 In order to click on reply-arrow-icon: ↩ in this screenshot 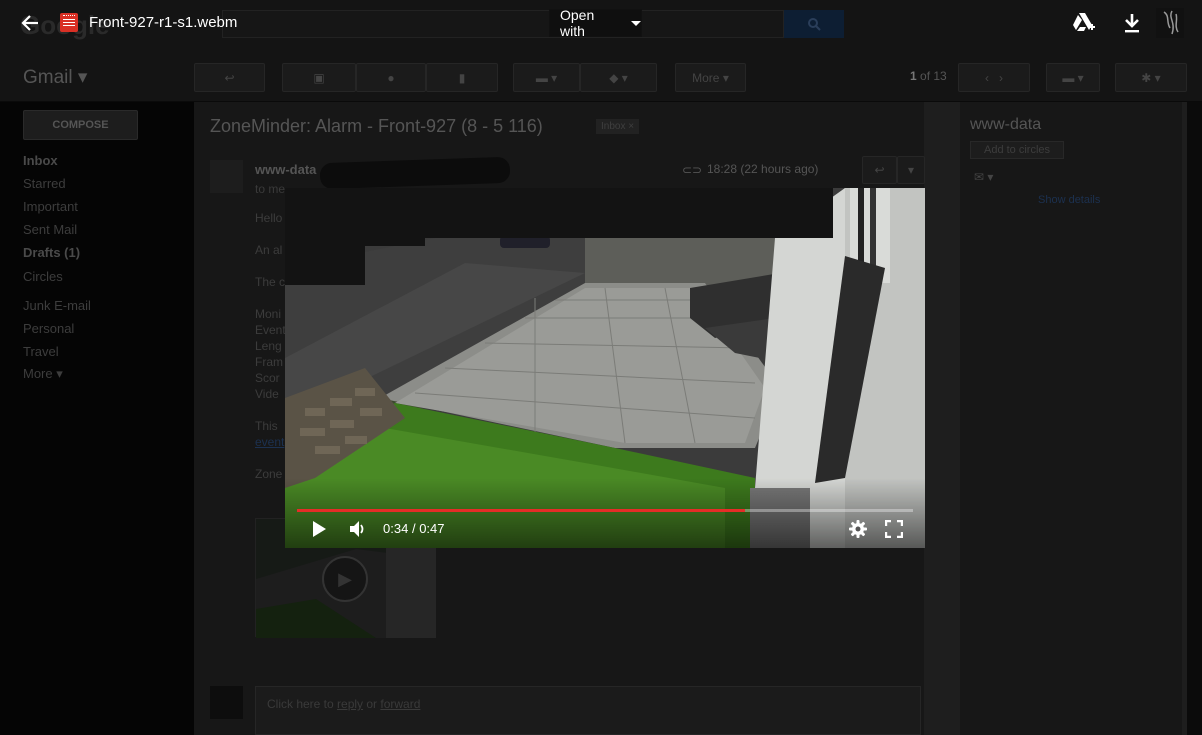, I will do `click(229, 77)`.